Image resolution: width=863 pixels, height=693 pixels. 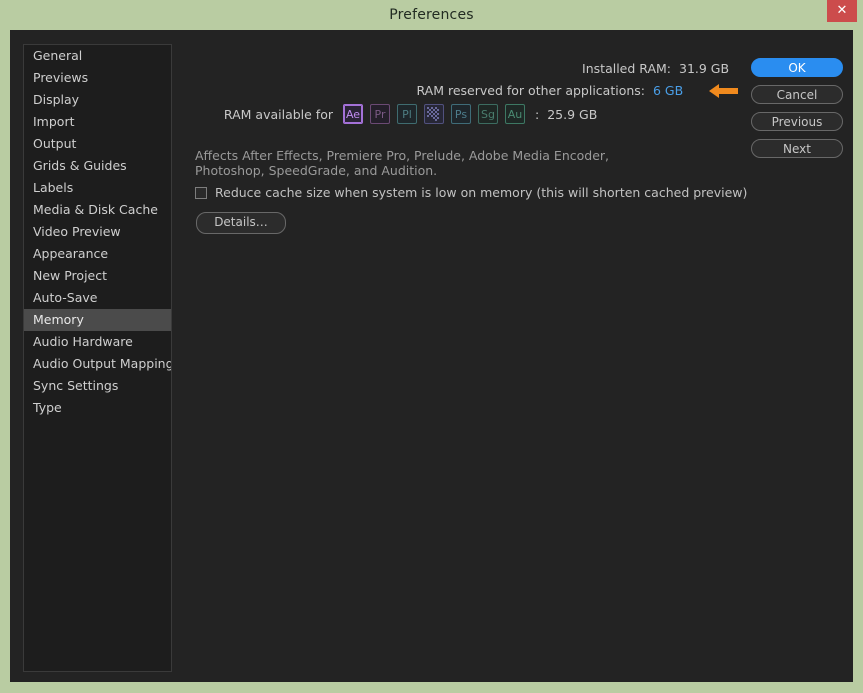 What do you see at coordinates (97, 408) in the screenshot?
I see `sidebar-item-type: Type` at bounding box center [97, 408].